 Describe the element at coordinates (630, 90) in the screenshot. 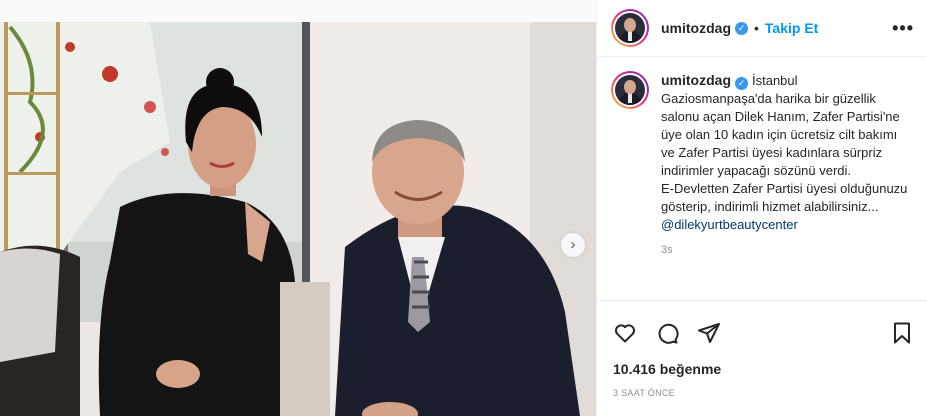

I see `caption-author-avatar` at that location.